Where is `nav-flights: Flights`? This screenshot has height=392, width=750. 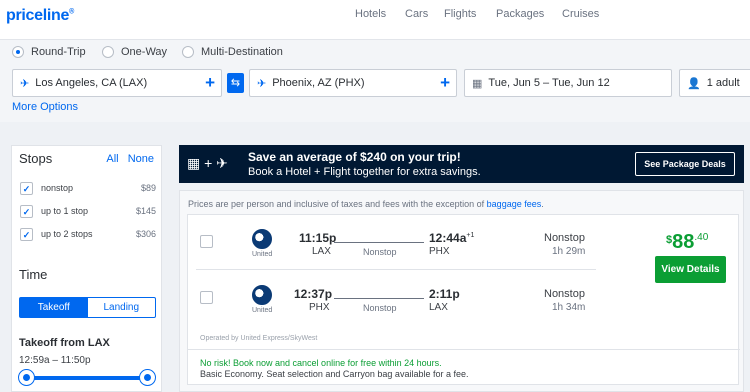
nav-flights: Flights is located at coordinates (460, 14).